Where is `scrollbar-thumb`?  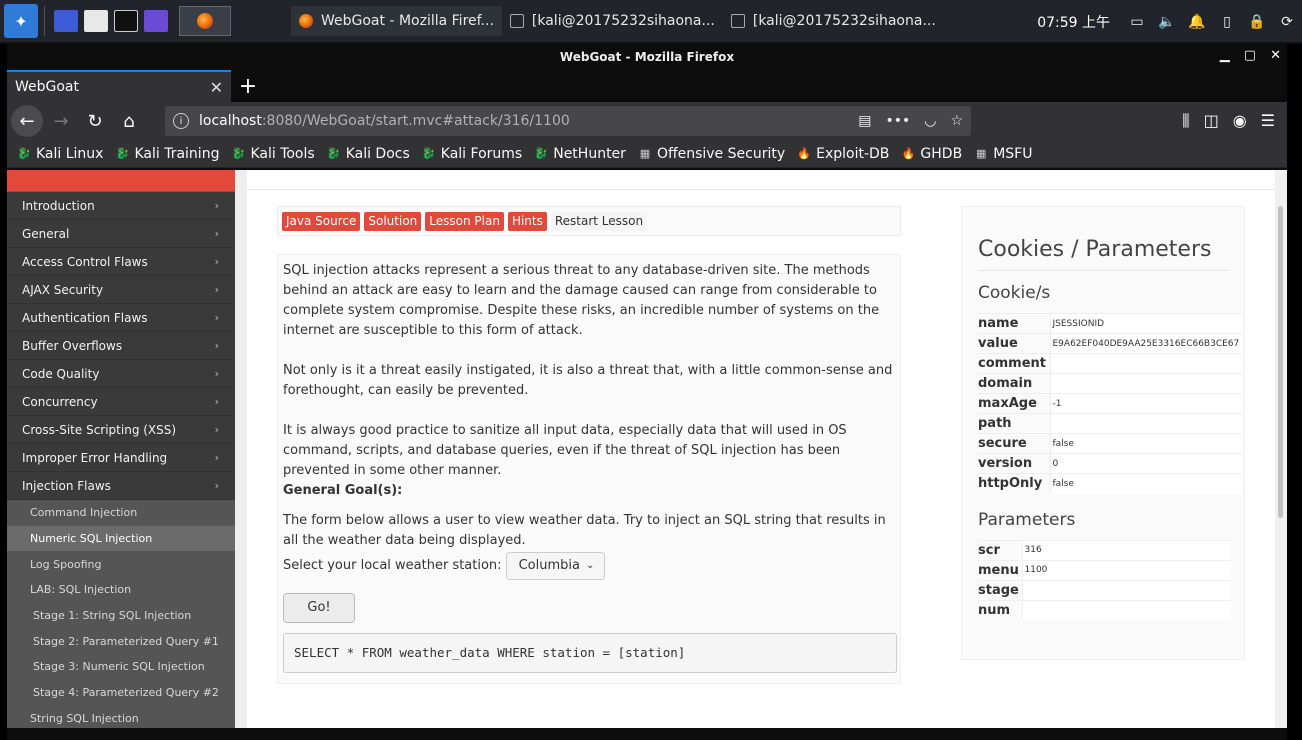
scrollbar-thumb is located at coordinates (1280, 362).